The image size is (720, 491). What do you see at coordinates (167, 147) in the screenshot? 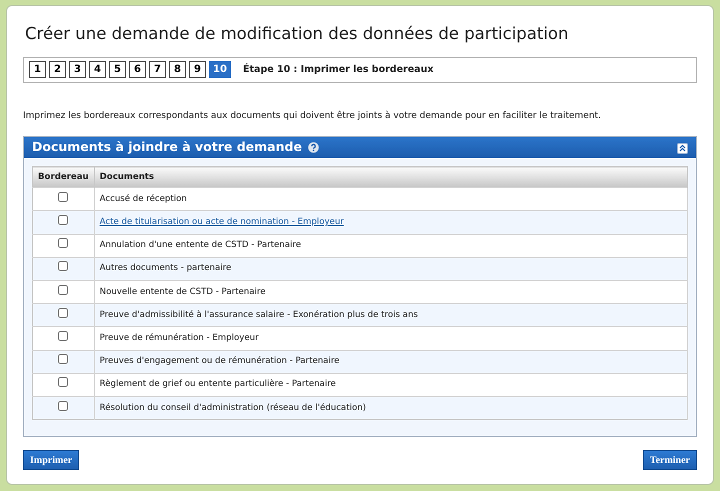
I see `panel-title: Documents à joindre à votre demande` at bounding box center [167, 147].